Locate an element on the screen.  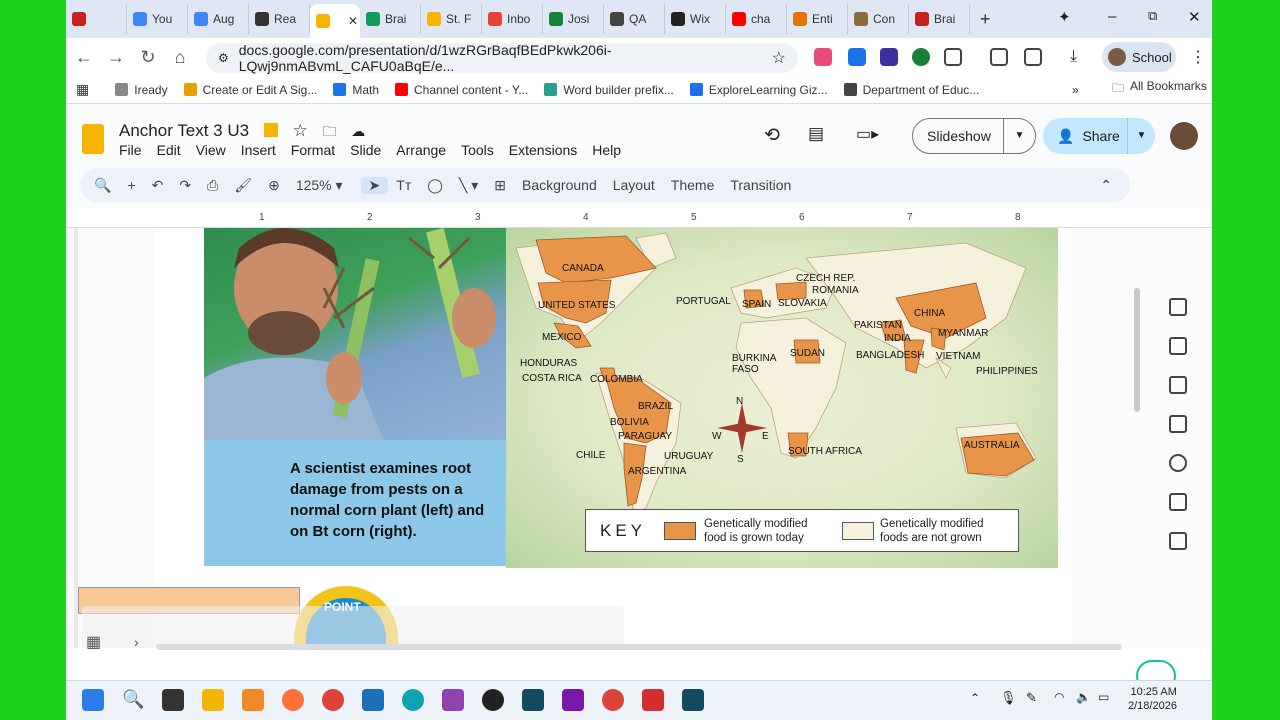
browser-tab: St. F is located at coordinates (451, 19).